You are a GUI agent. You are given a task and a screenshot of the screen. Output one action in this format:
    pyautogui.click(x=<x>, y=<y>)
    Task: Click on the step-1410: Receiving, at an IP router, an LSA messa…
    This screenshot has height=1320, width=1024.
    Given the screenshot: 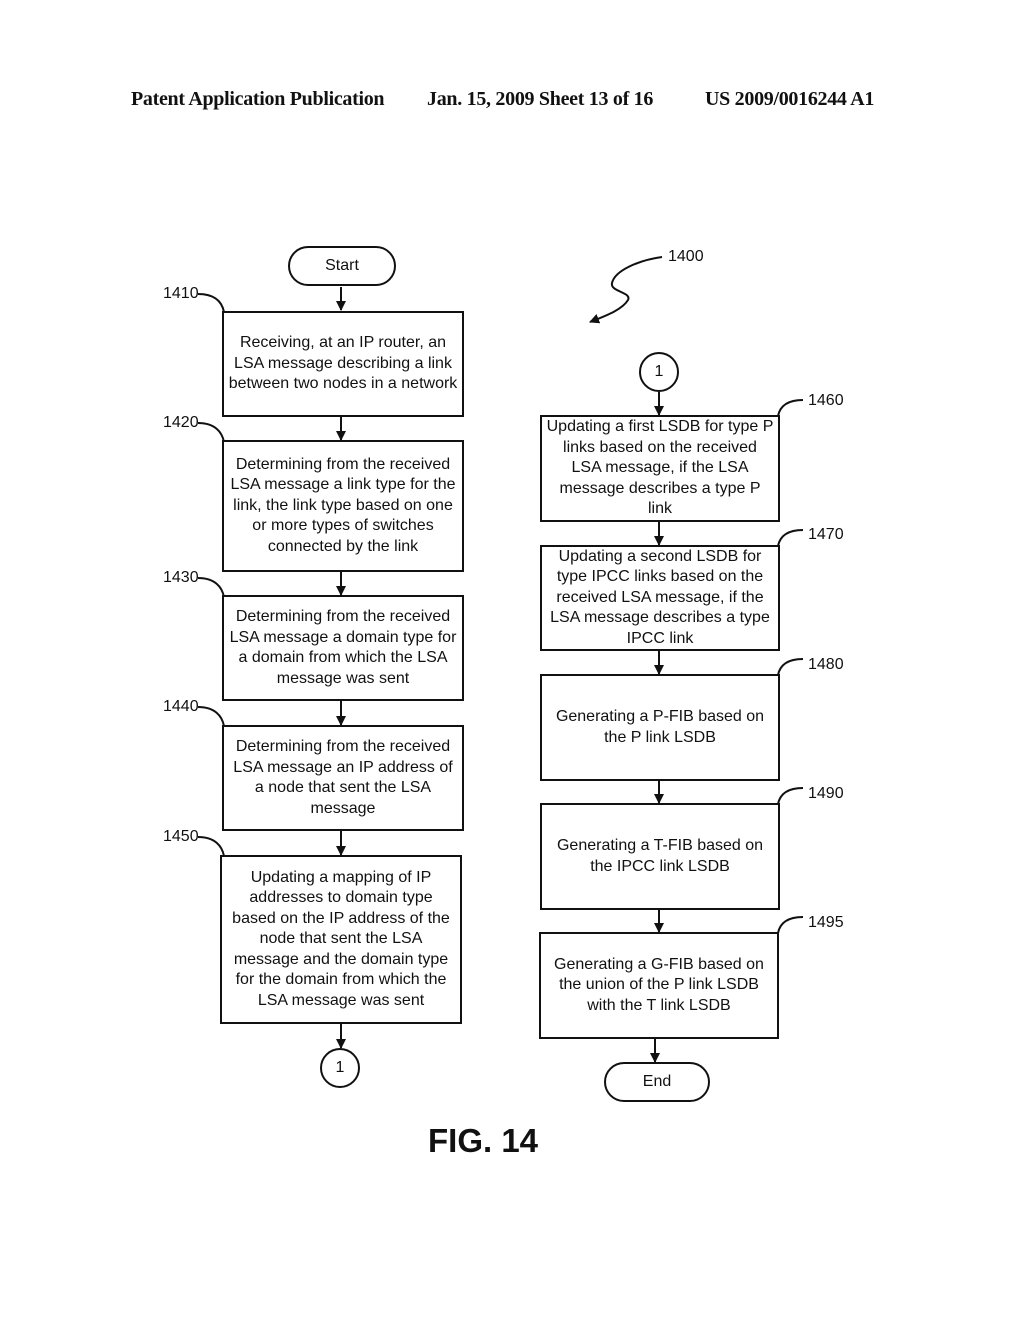 What is the action you would take?
    pyautogui.click(x=343, y=364)
    